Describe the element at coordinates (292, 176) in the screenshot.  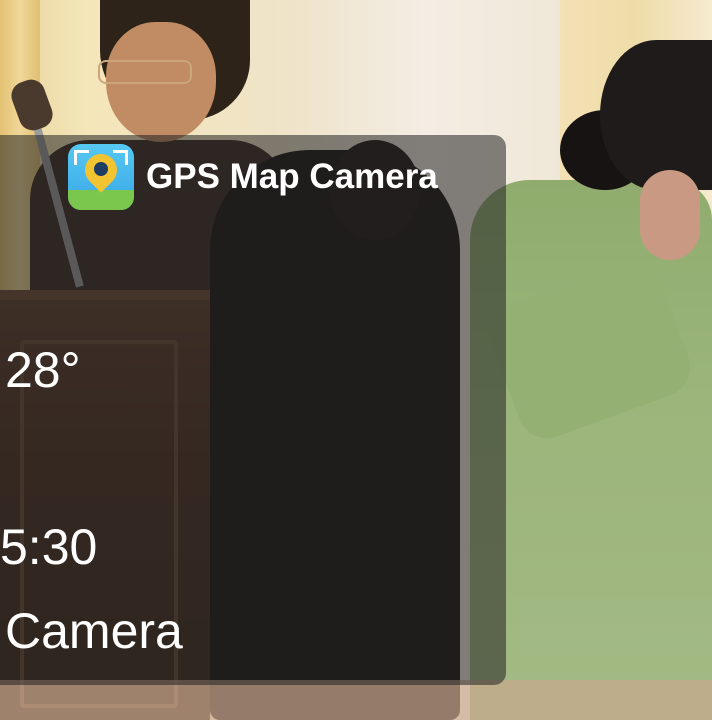
I see `app-title: GPS Map Camera` at that location.